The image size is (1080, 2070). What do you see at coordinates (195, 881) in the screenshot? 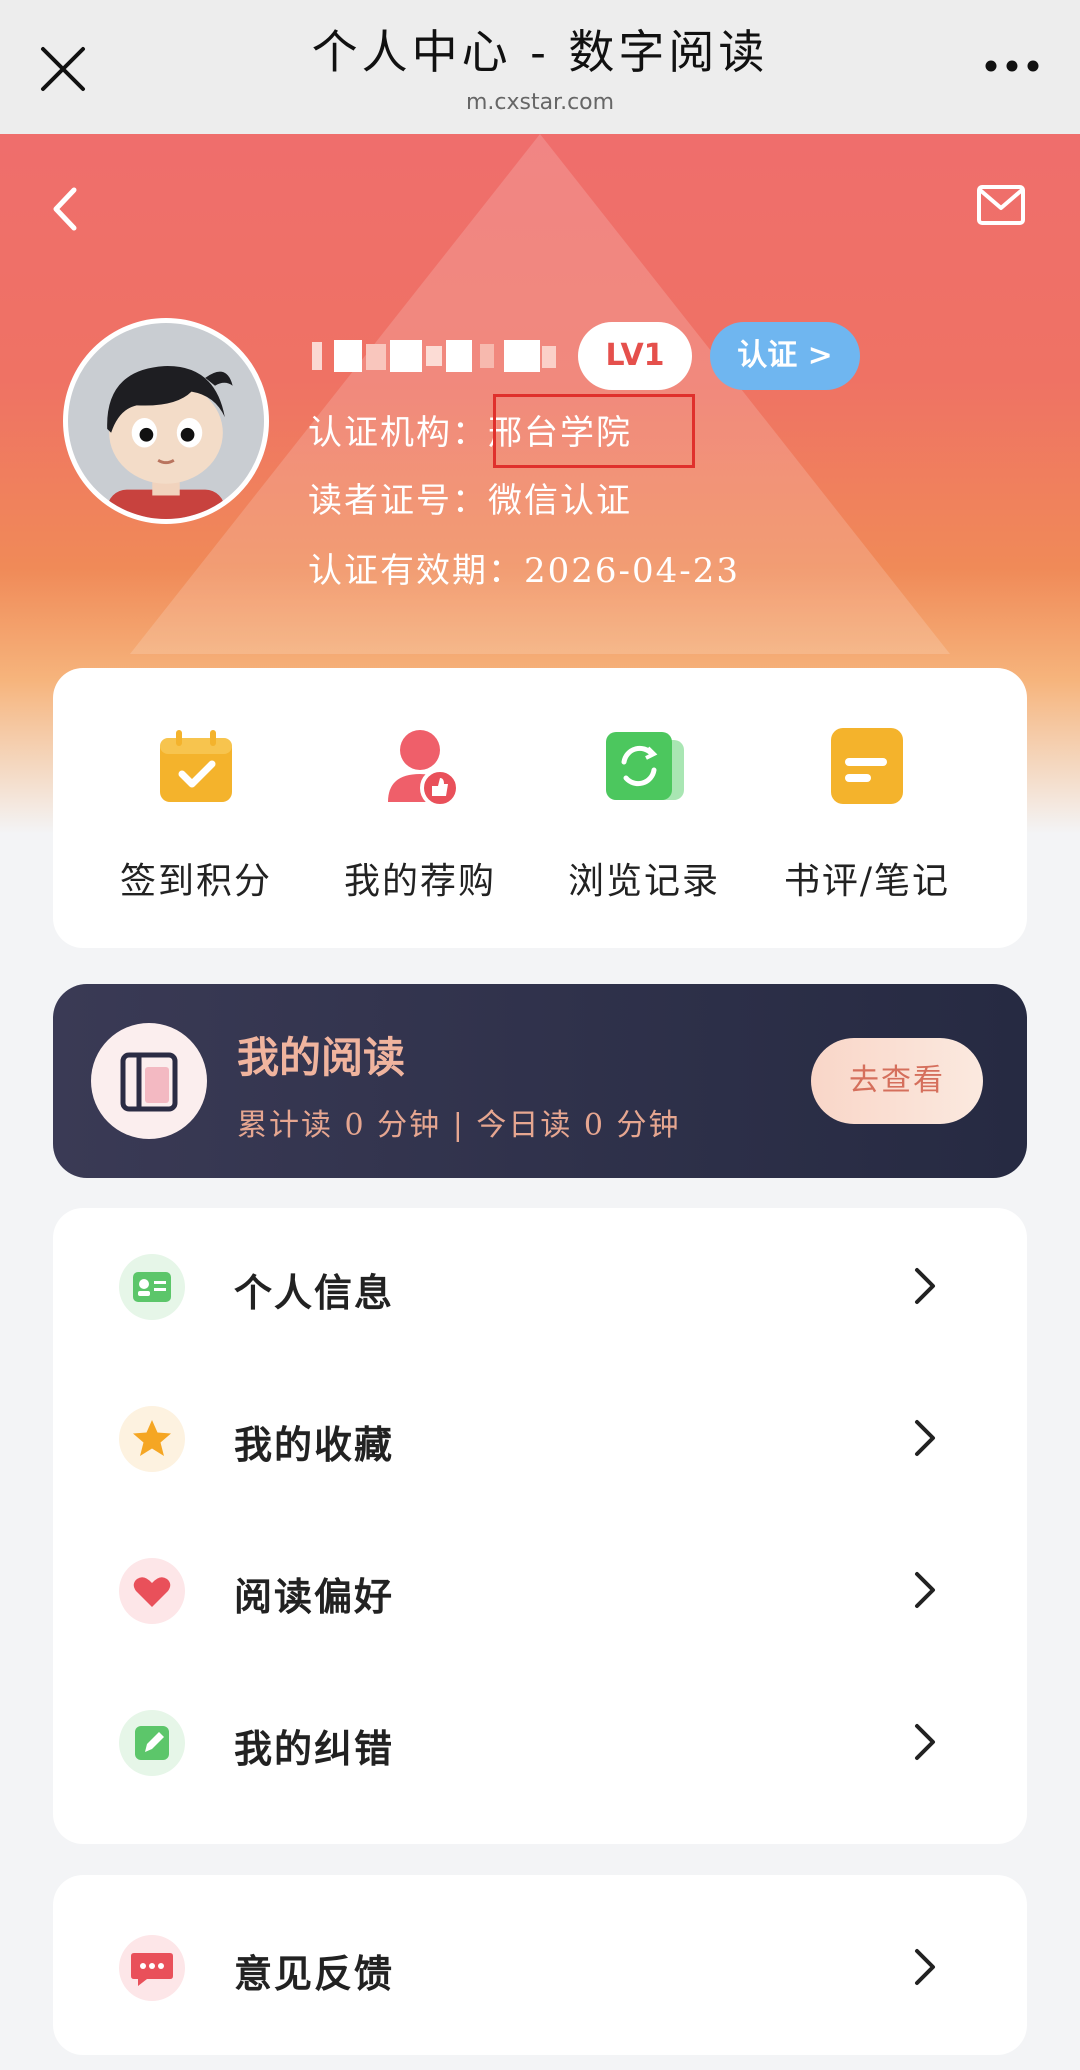
I see `quick-action-label: 签到积分` at bounding box center [195, 881].